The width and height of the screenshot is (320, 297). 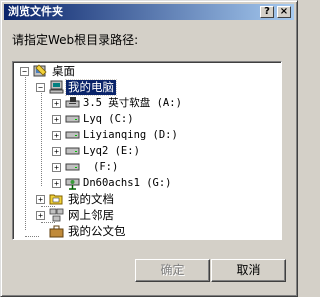 What do you see at coordinates (56, 231) in the screenshot?
I see `briefcase-icon` at bounding box center [56, 231].